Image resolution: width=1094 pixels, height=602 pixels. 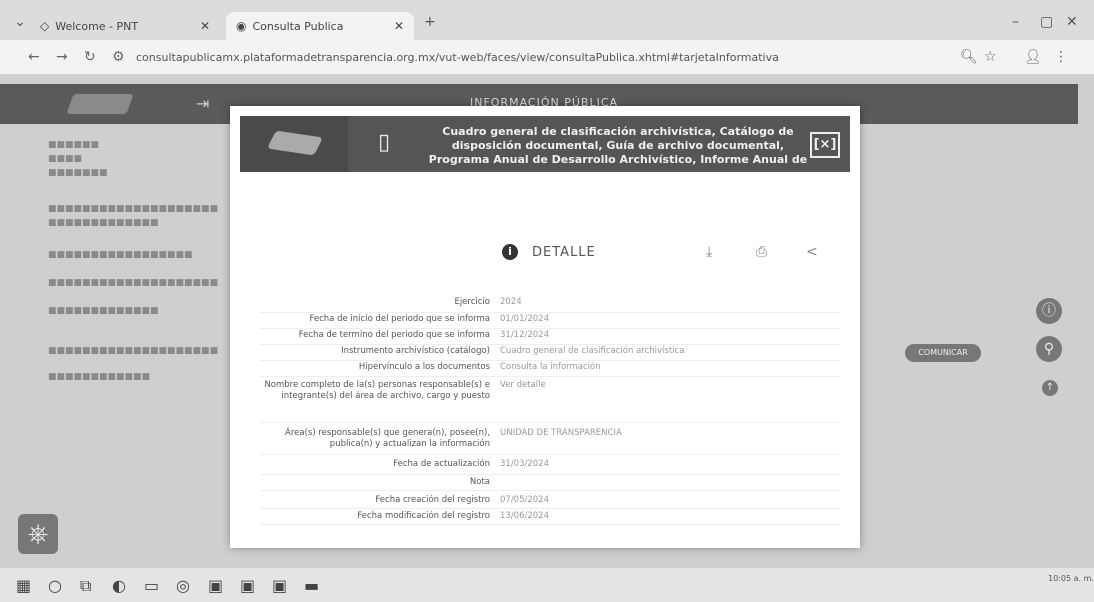 I want to click on windows-start-icon: ▦, so click(x=23, y=585).